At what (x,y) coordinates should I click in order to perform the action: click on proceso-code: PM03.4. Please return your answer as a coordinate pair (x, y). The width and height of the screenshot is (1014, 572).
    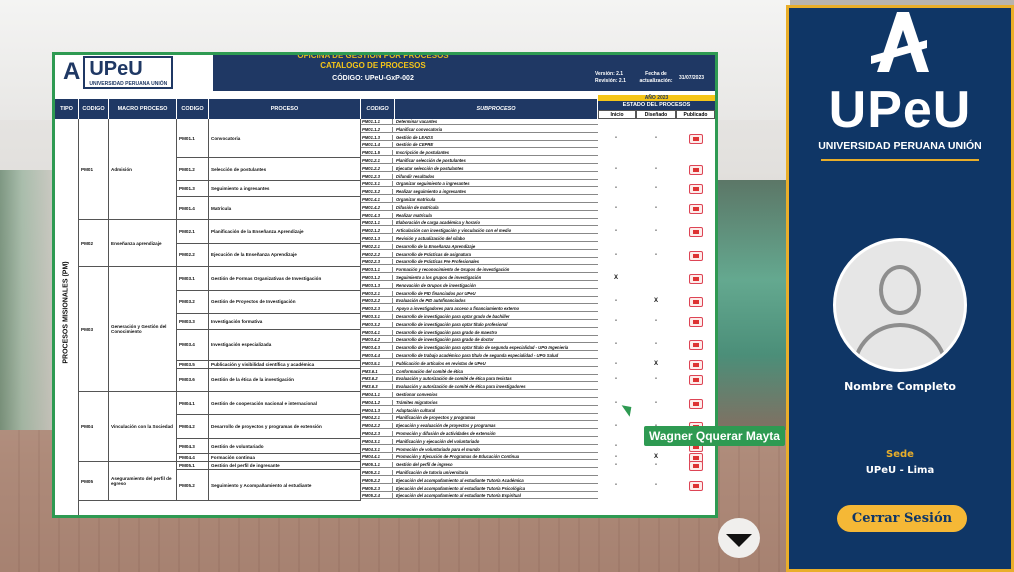
    Looking at the image, I should click on (193, 345).